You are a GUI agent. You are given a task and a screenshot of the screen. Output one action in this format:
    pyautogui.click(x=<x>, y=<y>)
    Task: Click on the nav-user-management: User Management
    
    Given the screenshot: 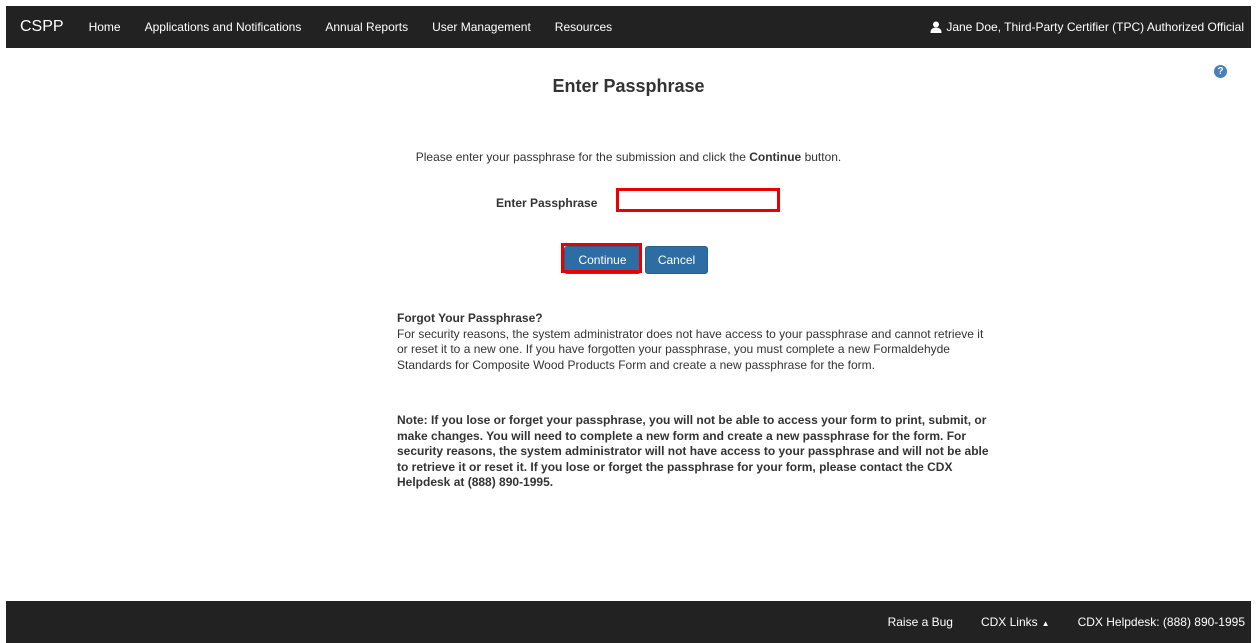 What is the action you would take?
    pyautogui.click(x=481, y=27)
    